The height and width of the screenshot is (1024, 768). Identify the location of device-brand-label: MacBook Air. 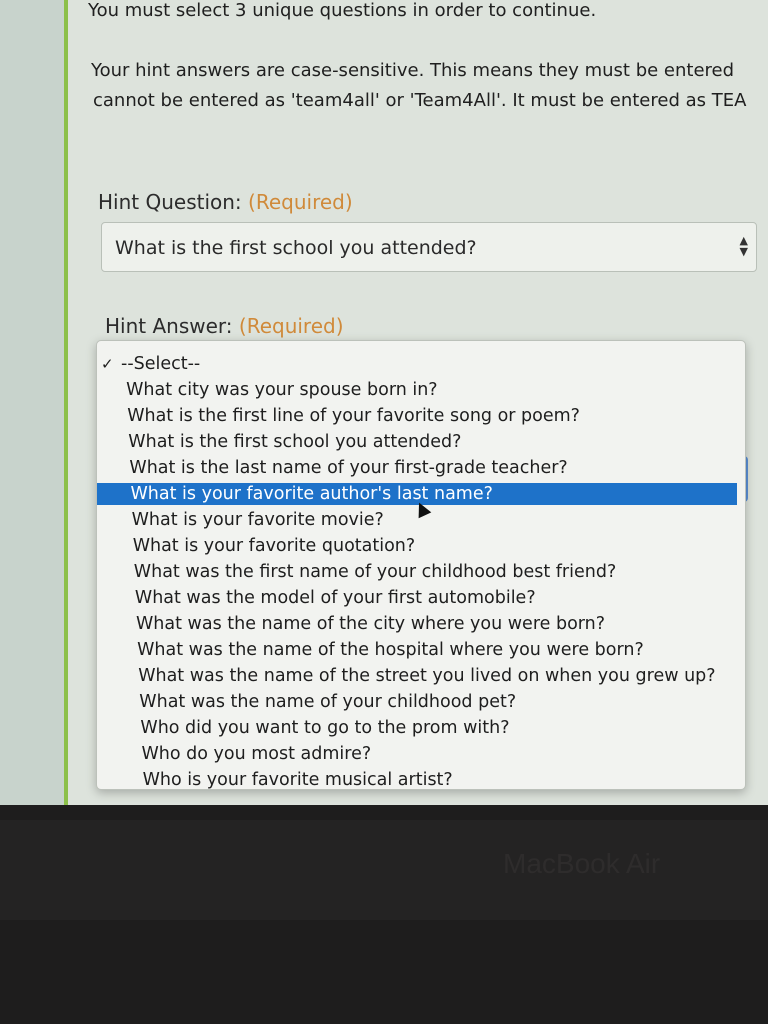
(582, 863).